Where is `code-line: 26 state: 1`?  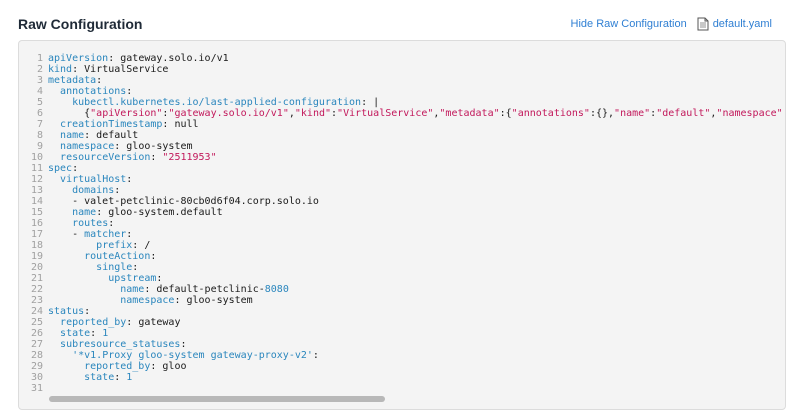 code-line: 26 state: 1 is located at coordinates (402, 333).